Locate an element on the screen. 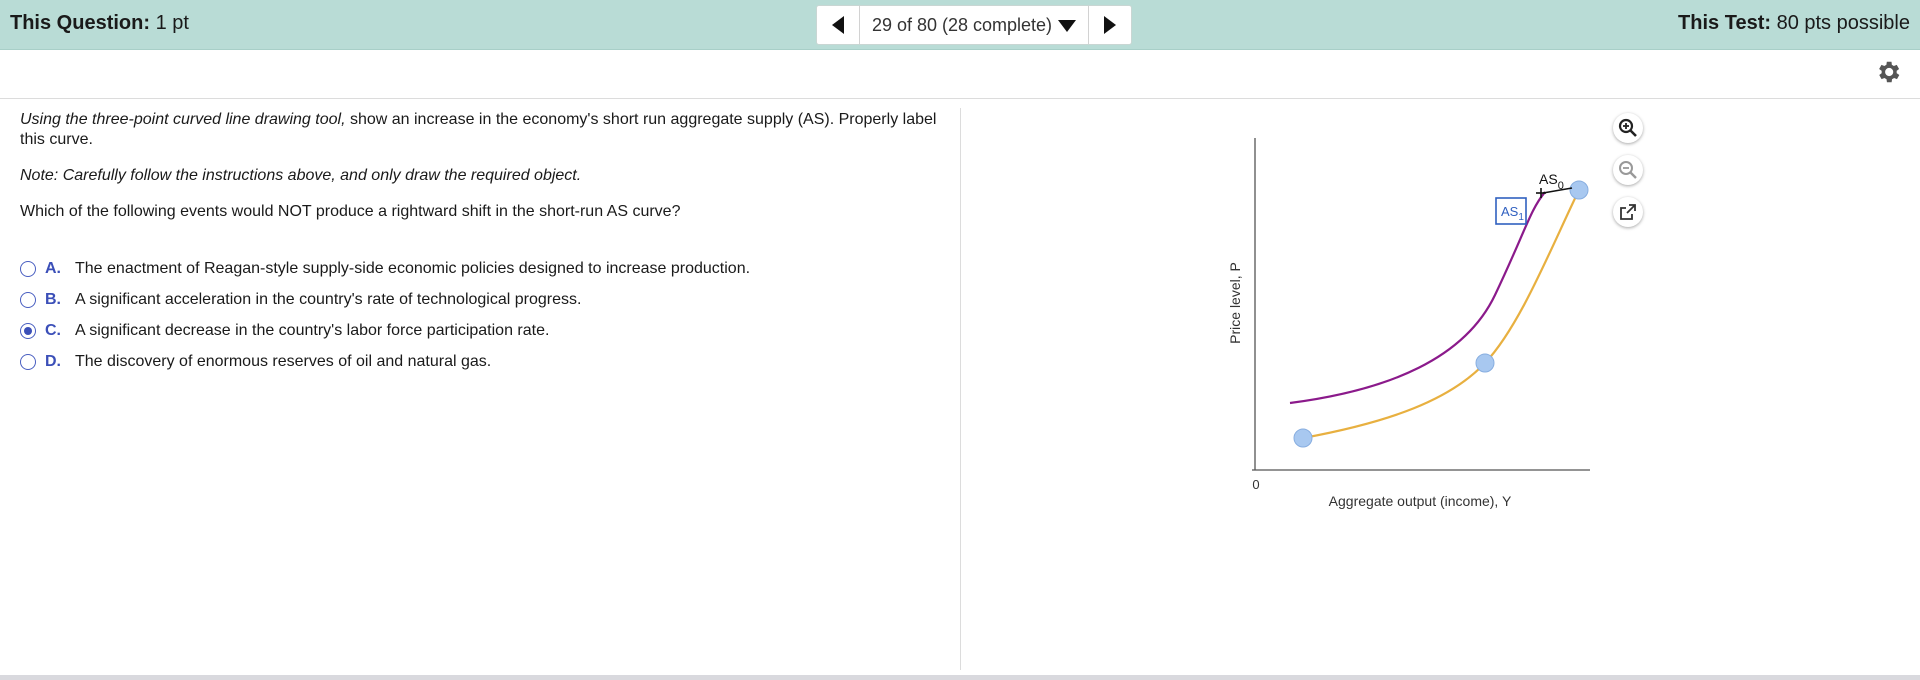 Image resolution: width=1920 pixels, height=680 pixels. header-divider is located at coordinates (960, 98).